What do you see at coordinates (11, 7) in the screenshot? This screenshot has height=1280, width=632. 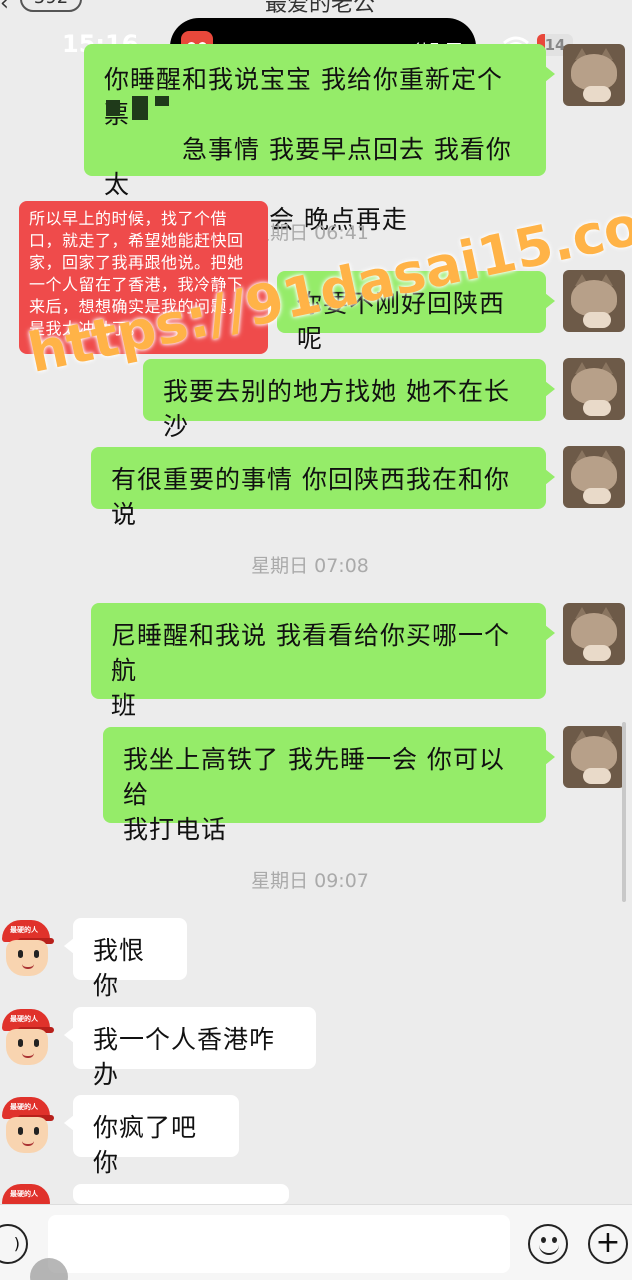 I see `back-icon: ‹` at bounding box center [11, 7].